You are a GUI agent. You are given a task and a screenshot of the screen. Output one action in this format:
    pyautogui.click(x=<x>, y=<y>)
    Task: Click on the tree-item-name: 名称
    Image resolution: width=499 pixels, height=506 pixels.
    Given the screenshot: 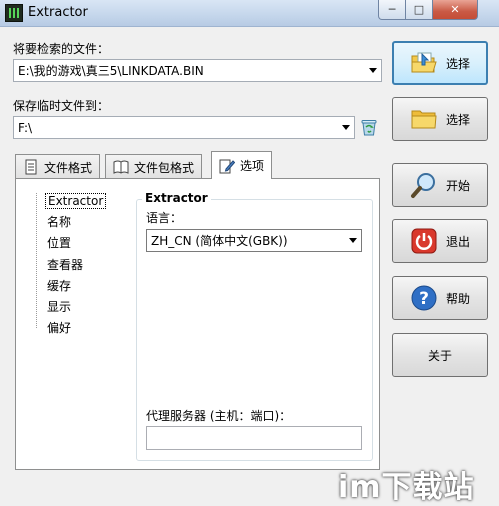 What is the action you would take?
    pyautogui.click(x=59, y=221)
    